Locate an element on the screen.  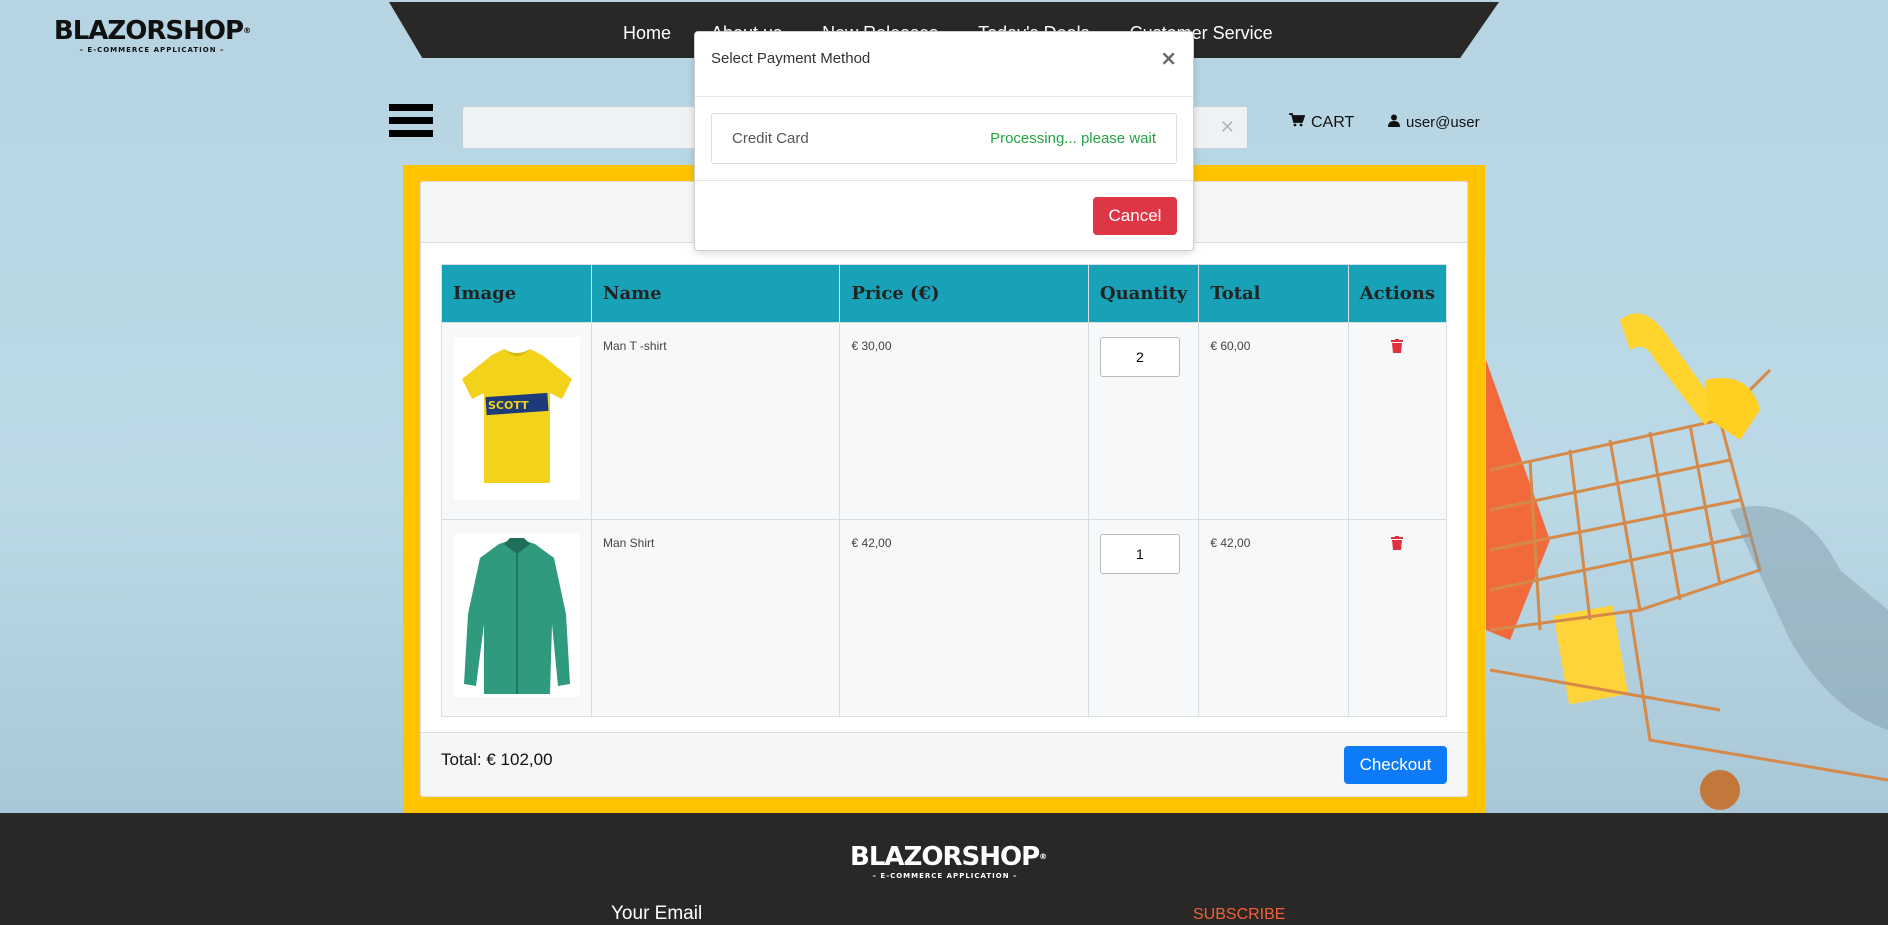
user-icon is located at coordinates (1394, 122).